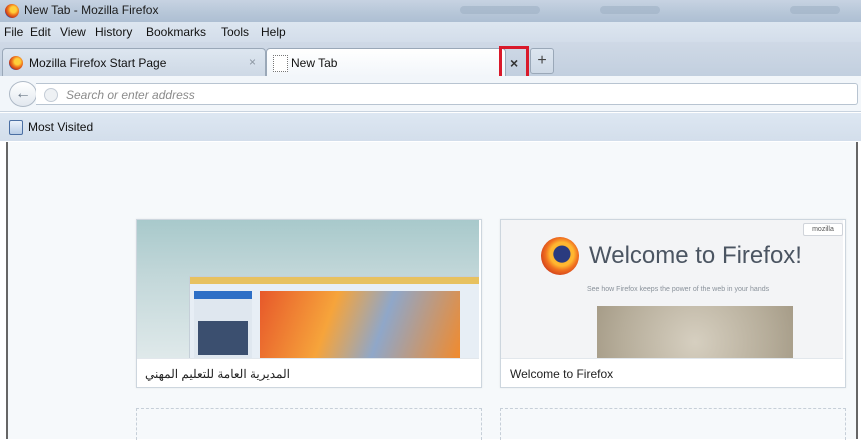 The height and width of the screenshot is (440, 861). What do you see at coordinates (672, 372) in the screenshot?
I see `tile-caption: Welcome to Firefox` at bounding box center [672, 372].